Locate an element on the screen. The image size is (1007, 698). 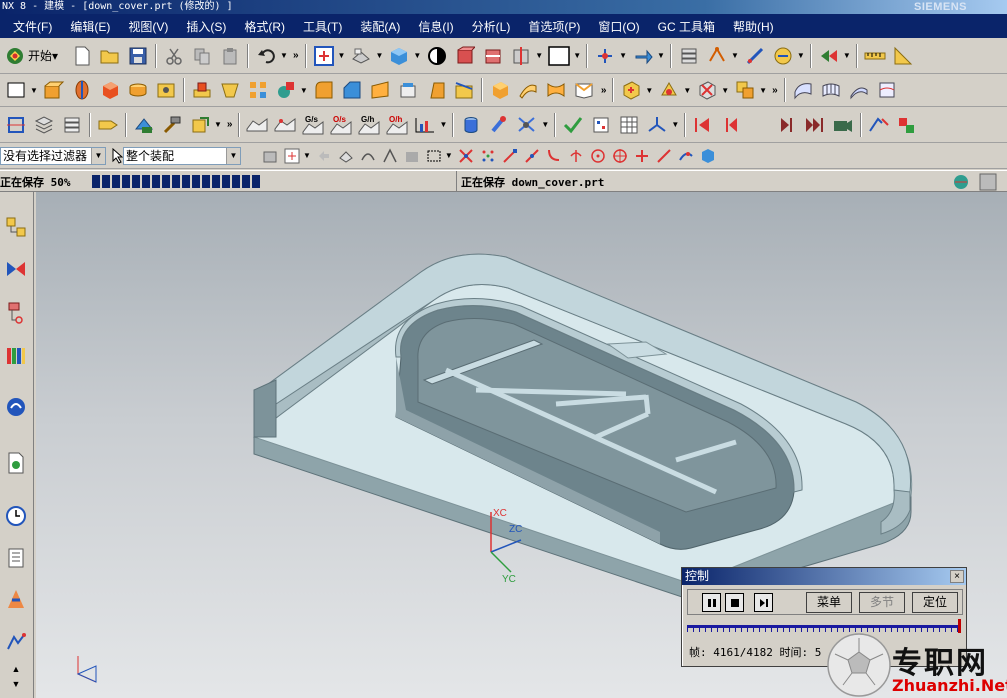
revolve-button is located at coordinates (82, 90).